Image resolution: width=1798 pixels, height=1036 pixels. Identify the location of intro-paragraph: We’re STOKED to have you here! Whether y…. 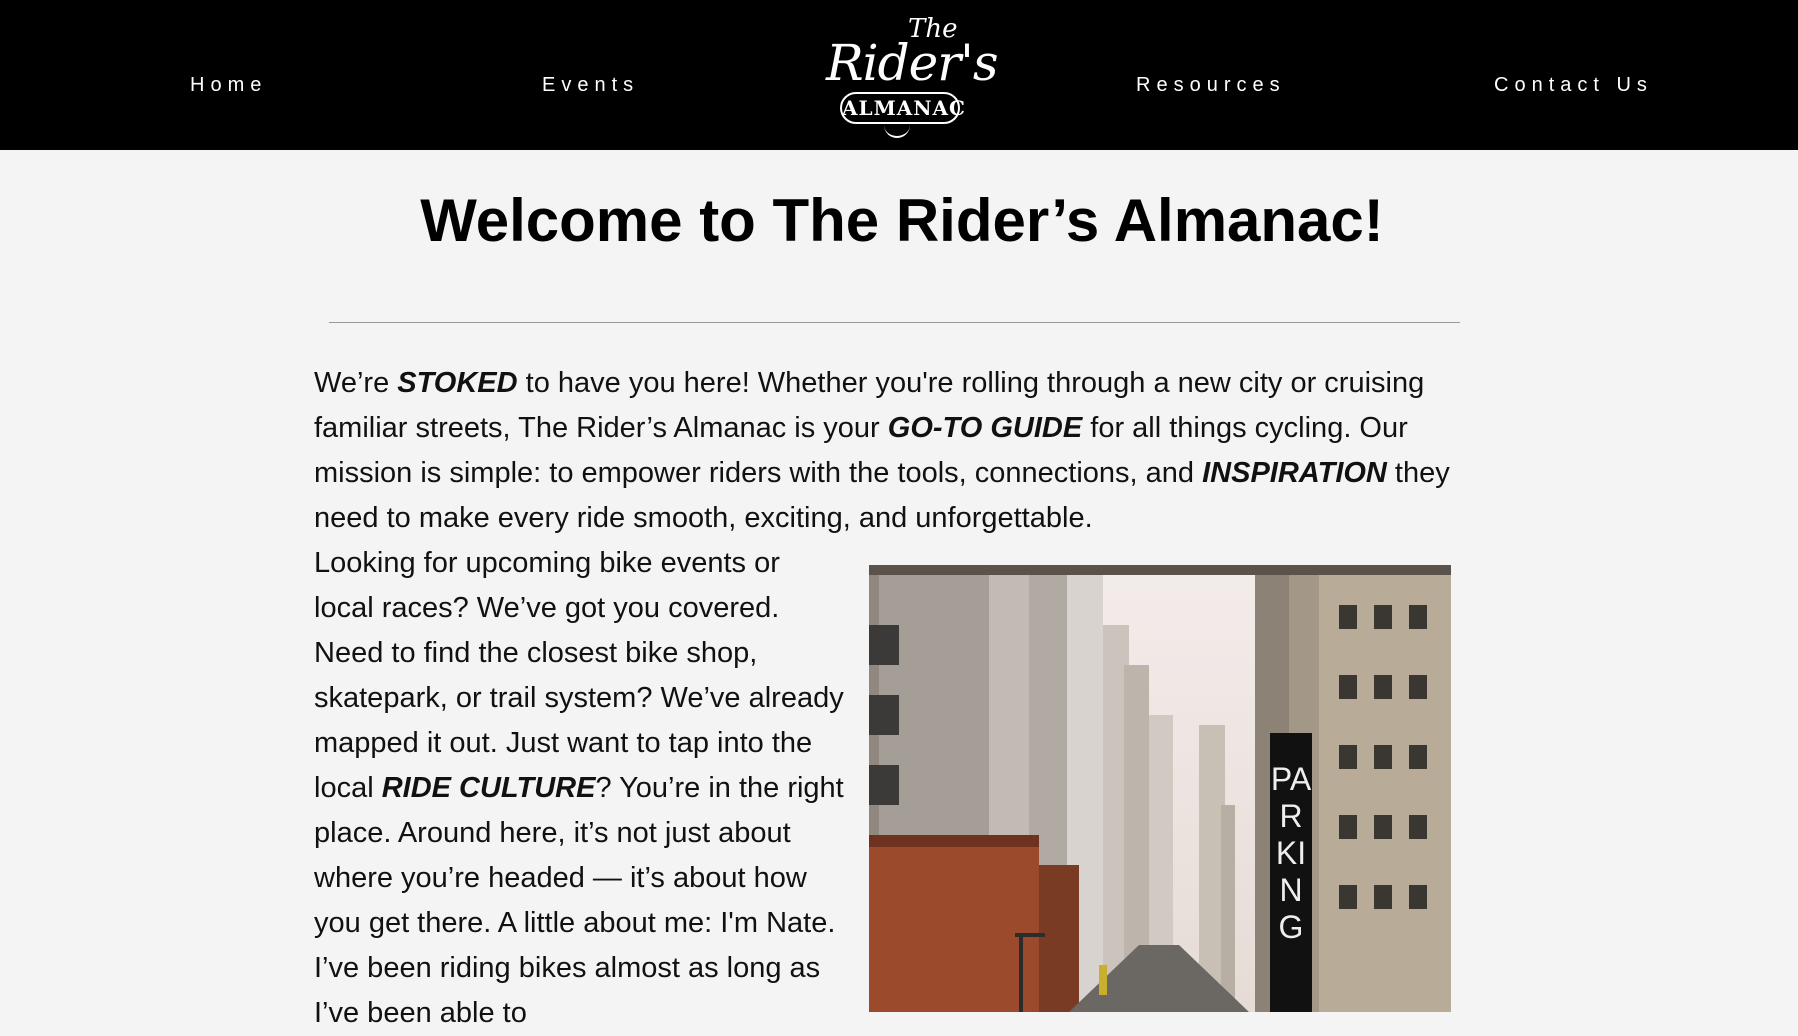
(894, 451).